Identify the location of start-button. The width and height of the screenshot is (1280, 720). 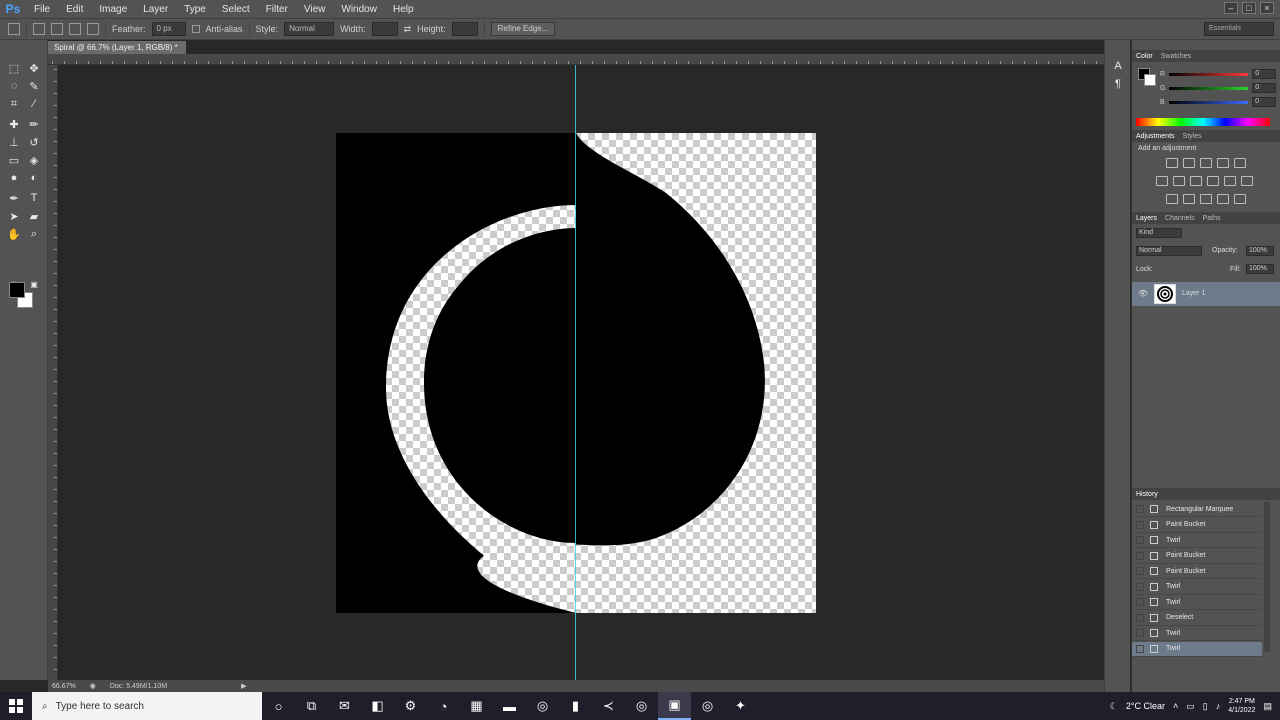
(16, 706).